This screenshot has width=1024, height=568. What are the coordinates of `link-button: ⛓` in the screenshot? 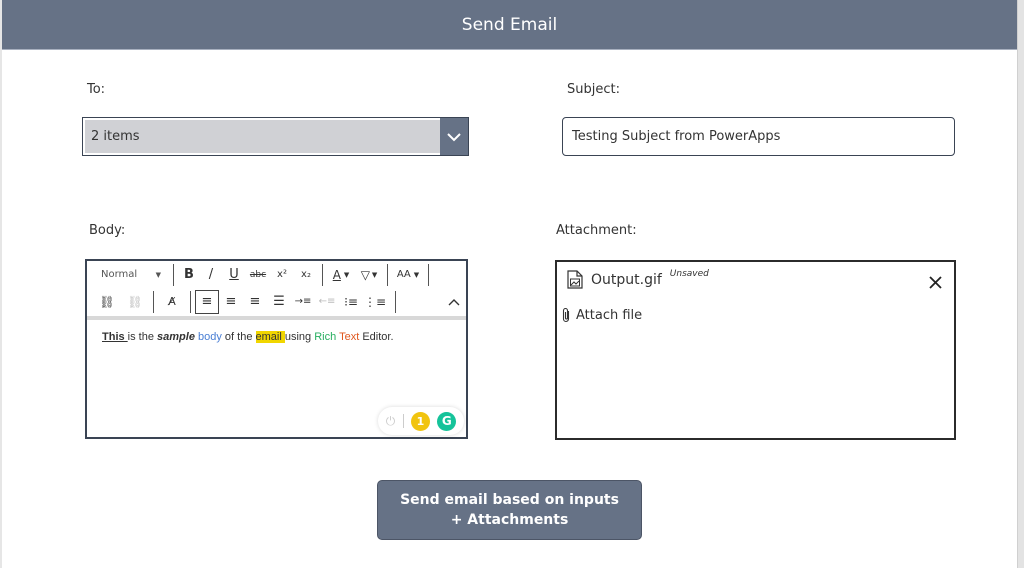 It's located at (107, 302).